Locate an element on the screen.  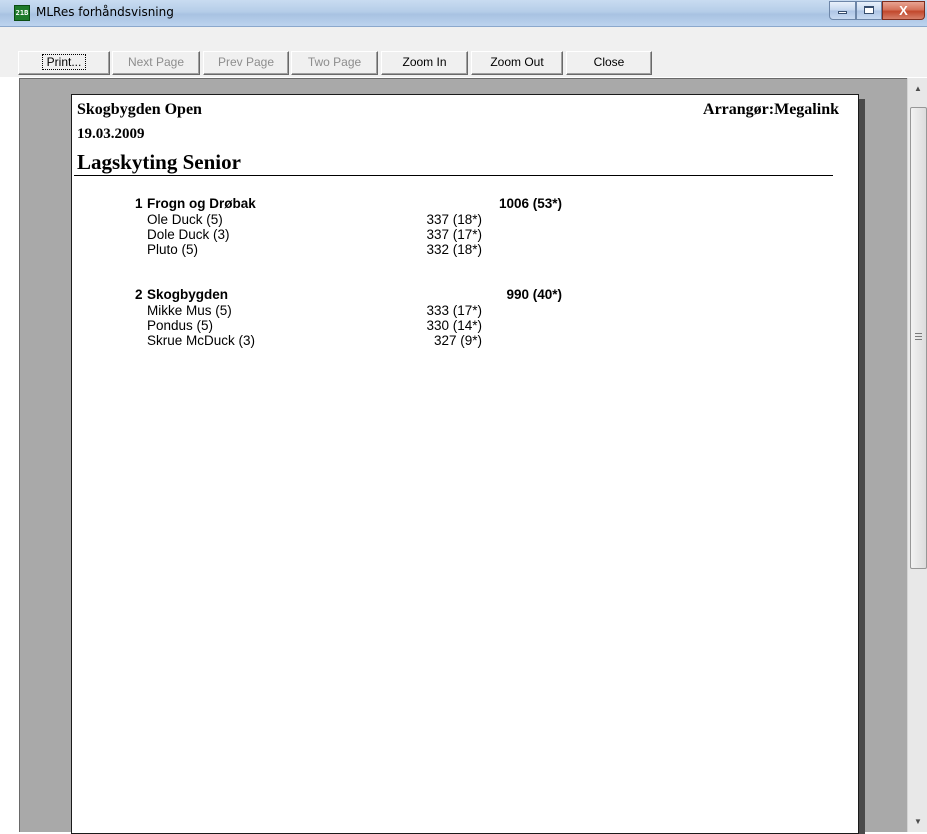
app-icon: 21B is located at coordinates (22, 13).